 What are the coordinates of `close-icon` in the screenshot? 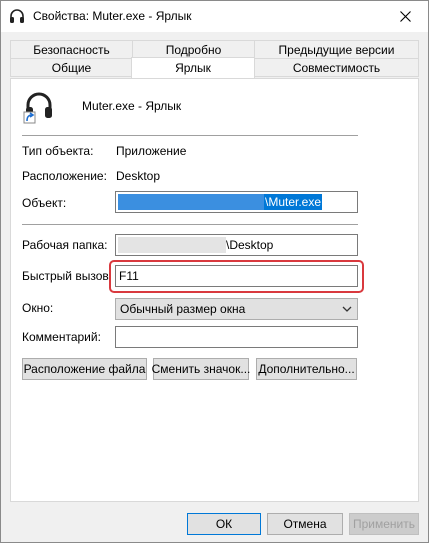 It's located at (405, 16).